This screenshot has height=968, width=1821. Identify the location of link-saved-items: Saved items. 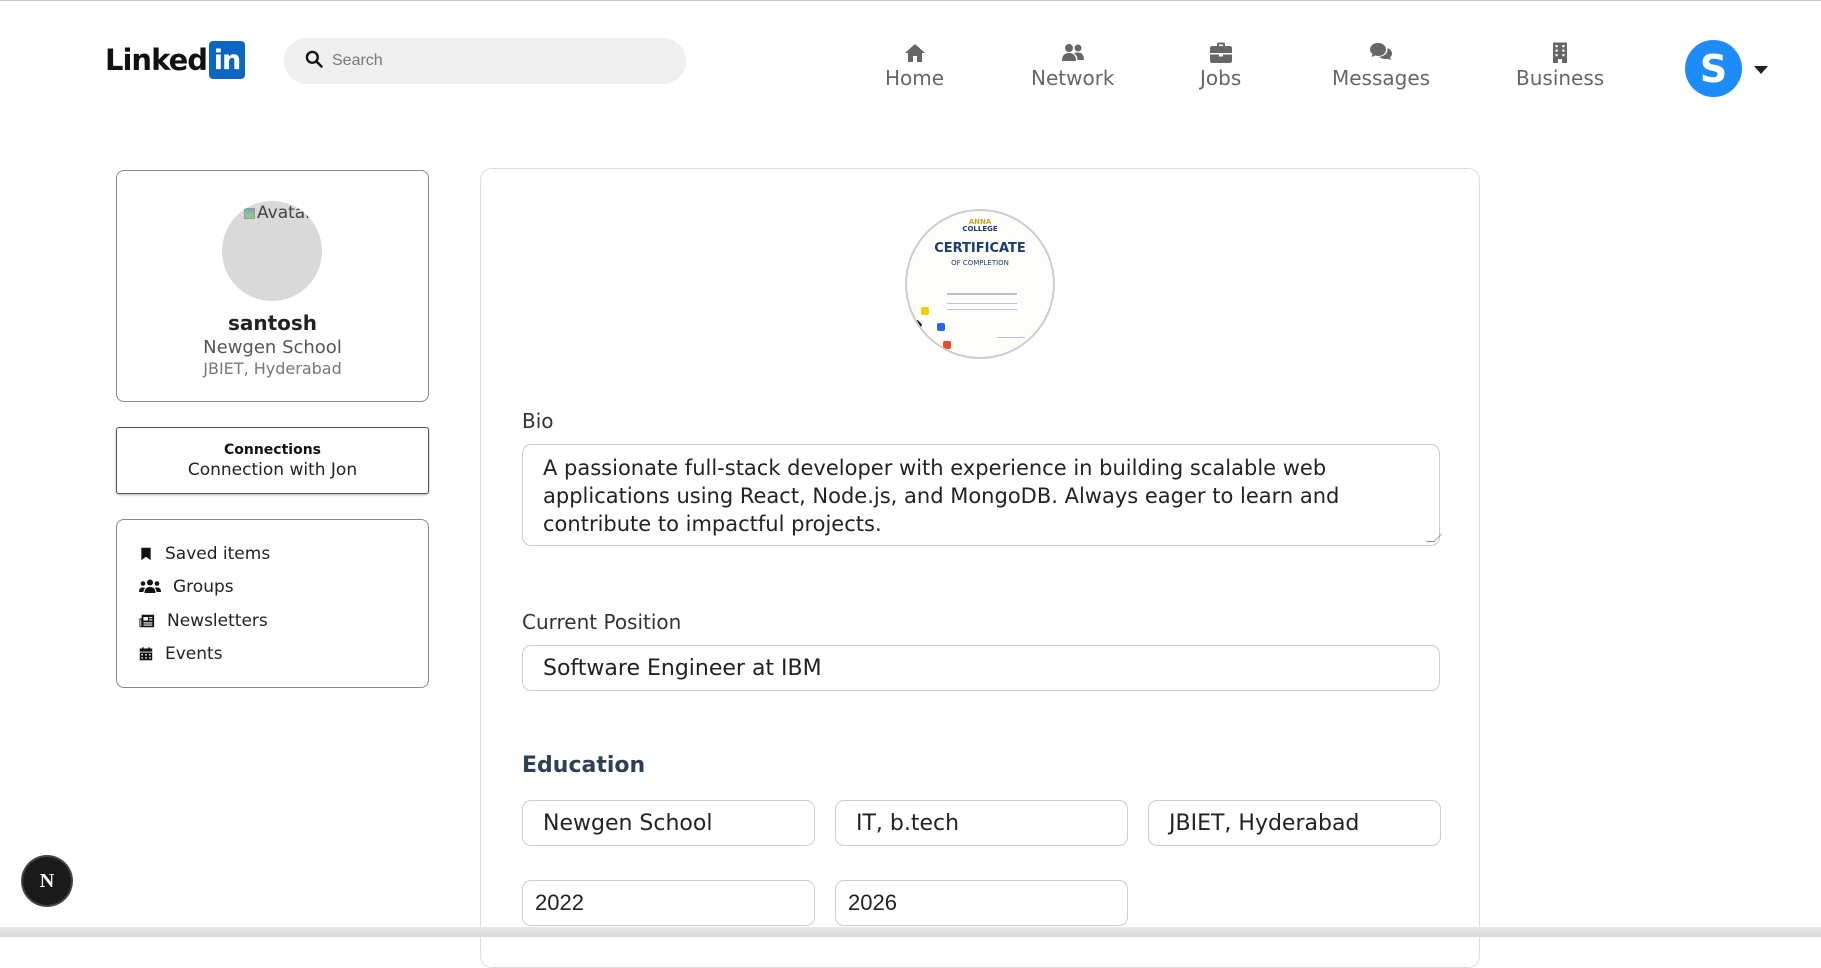
(204, 554).